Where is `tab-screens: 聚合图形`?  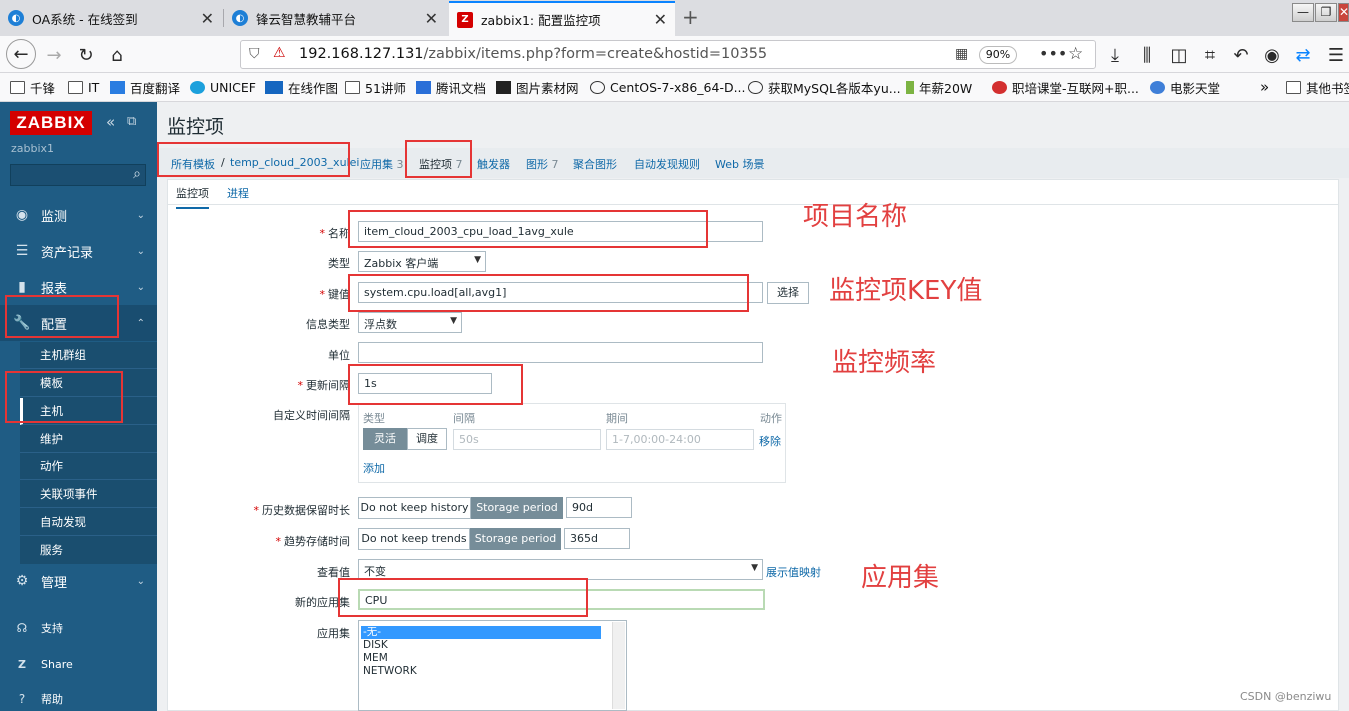
tab-screens: 聚合图形 is located at coordinates (595, 164).